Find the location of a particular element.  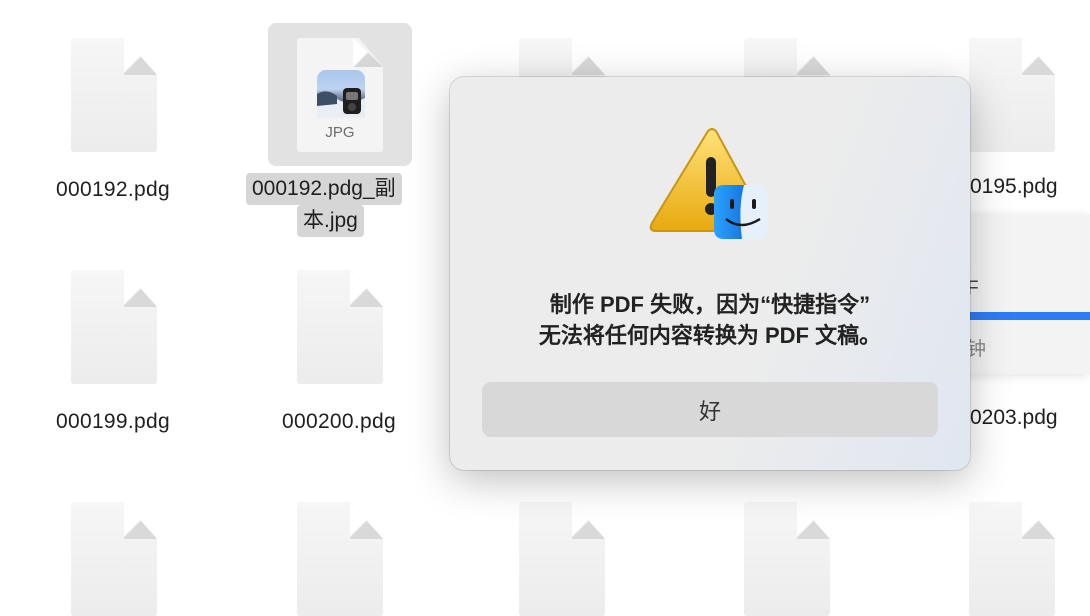

file-name-line2: 本.jpg is located at coordinates (330, 221).